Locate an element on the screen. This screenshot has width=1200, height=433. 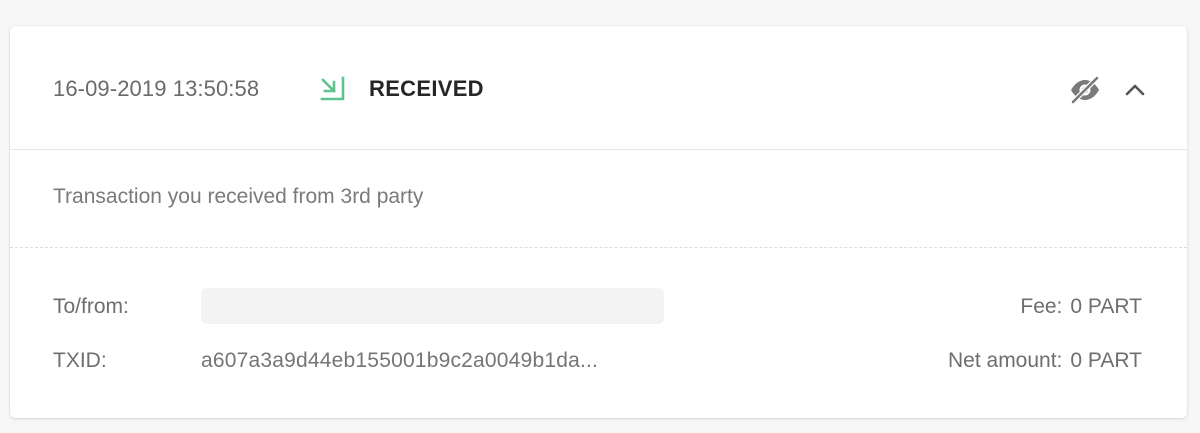
net-amount-row: Net amount: 0 PART is located at coordinates (1045, 361).